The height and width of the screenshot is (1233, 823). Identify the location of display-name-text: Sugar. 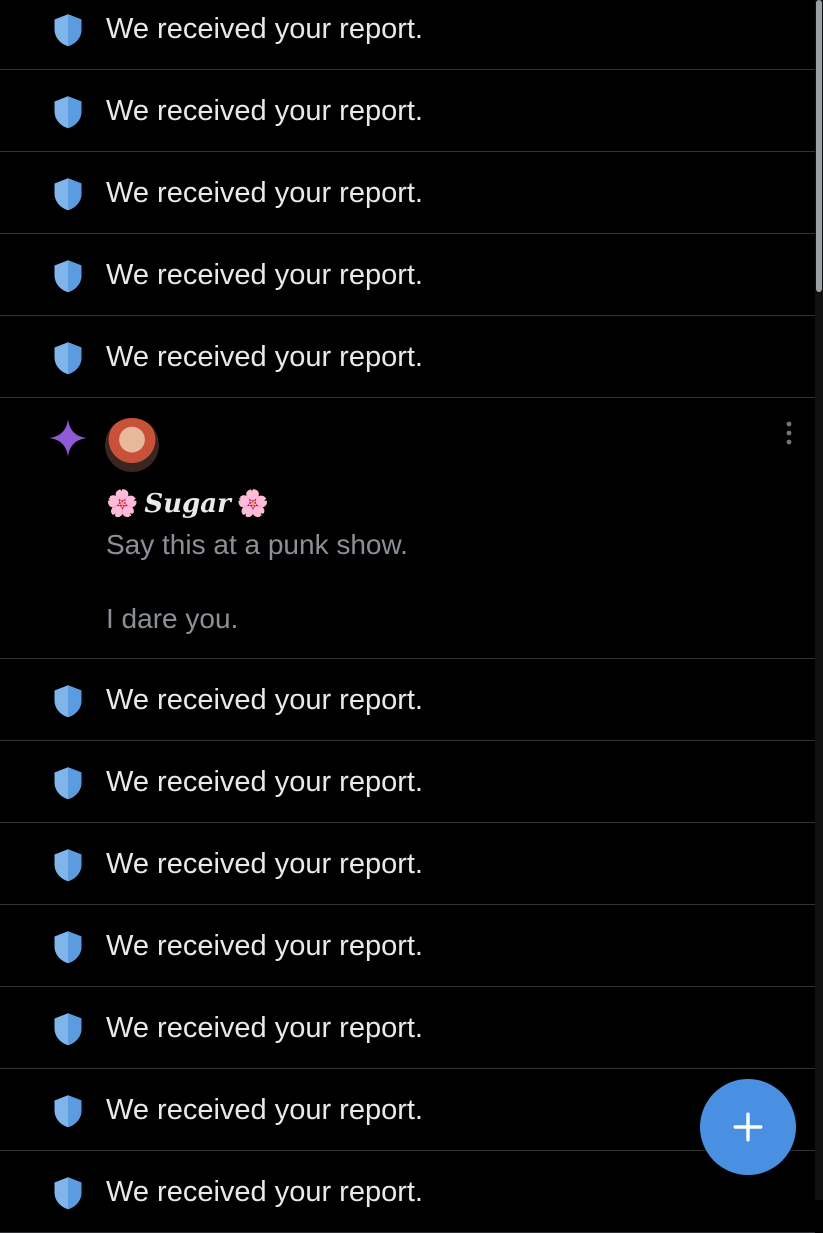
(187, 504).